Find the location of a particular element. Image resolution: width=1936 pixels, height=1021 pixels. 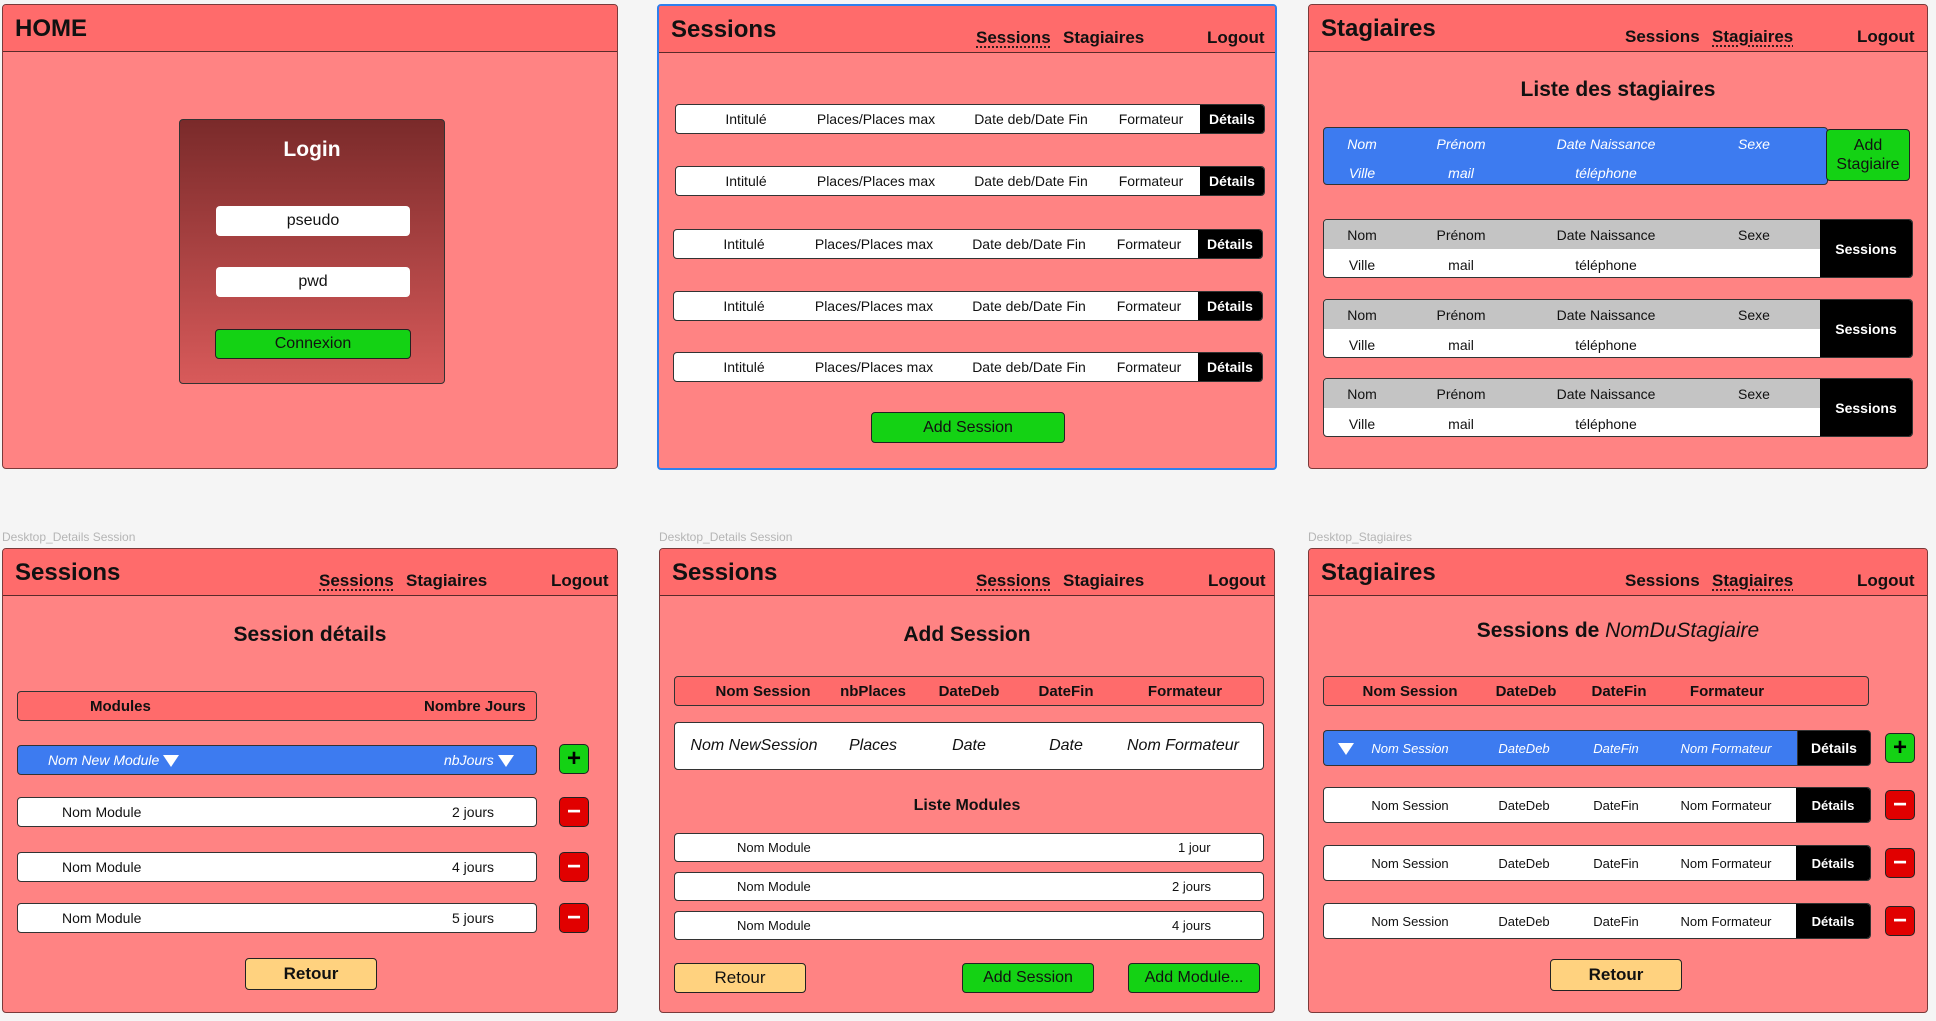

module-days: 4 jours is located at coordinates (1192, 925).